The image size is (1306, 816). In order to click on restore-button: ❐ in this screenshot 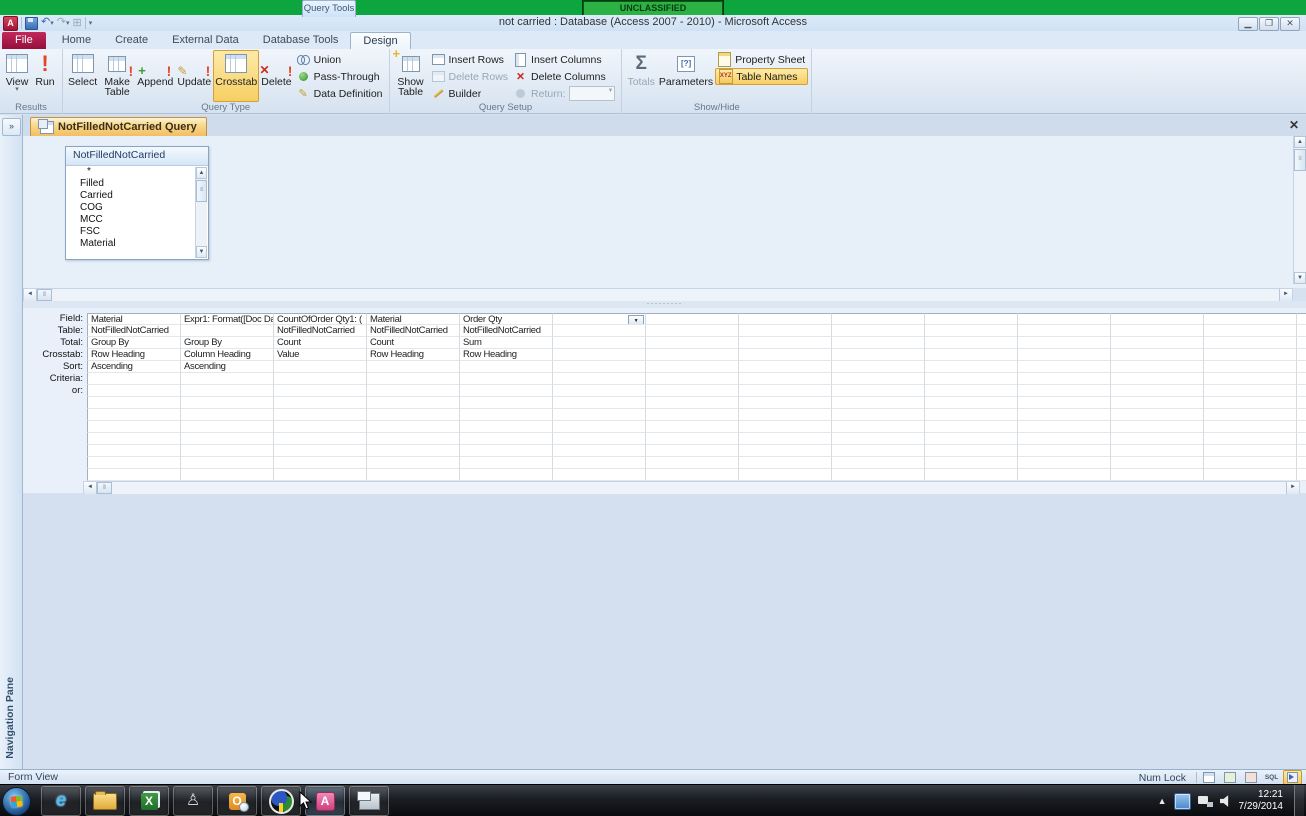, I will do `click(1269, 24)`.